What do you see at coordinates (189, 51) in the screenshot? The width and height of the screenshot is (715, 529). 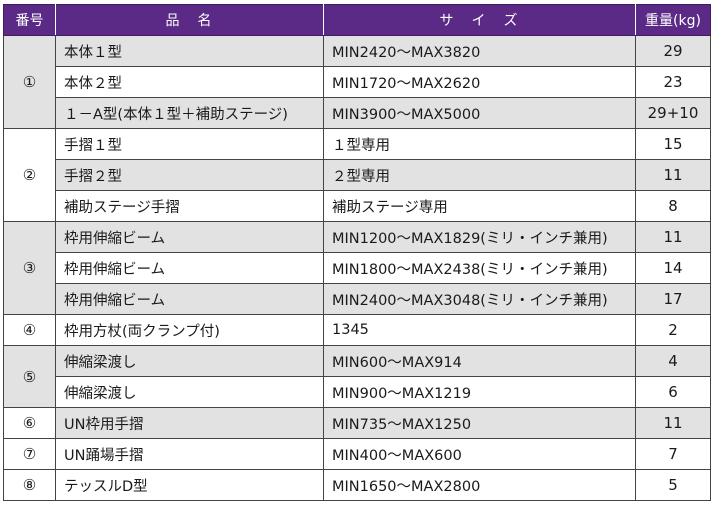 I see `item-name: 本体１型` at bounding box center [189, 51].